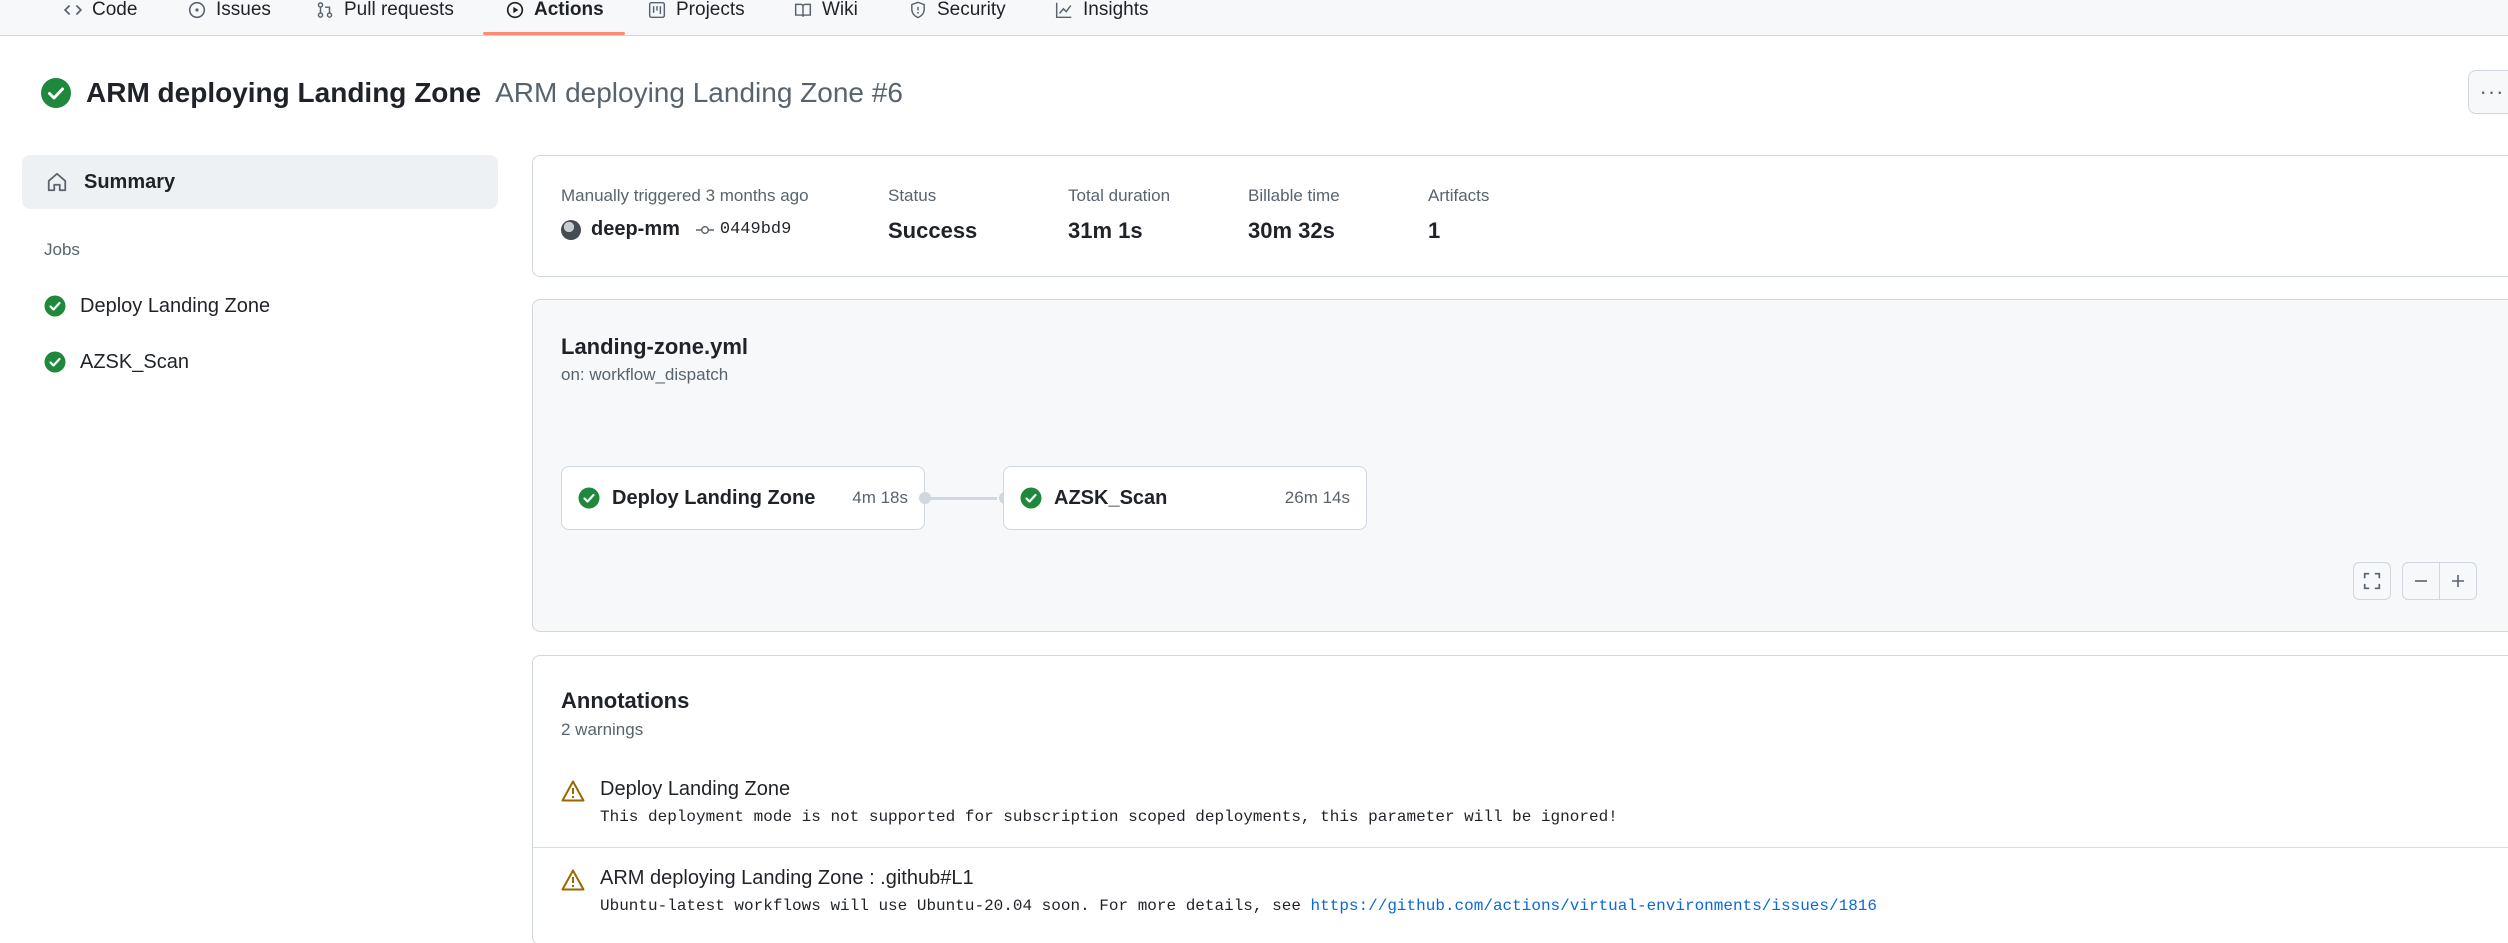  I want to click on tab-code-label: Code, so click(115, 10).